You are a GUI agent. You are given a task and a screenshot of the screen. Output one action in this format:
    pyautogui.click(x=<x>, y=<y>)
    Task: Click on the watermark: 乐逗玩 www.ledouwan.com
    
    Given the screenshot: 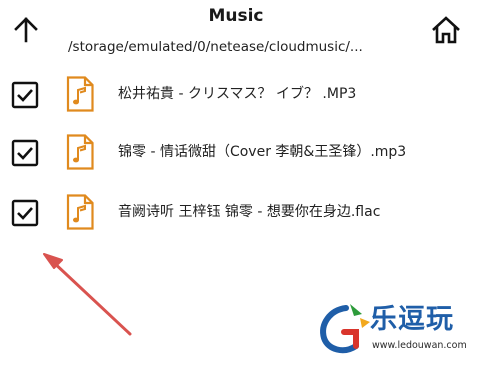 What is the action you would take?
    pyautogui.click(x=394, y=331)
    